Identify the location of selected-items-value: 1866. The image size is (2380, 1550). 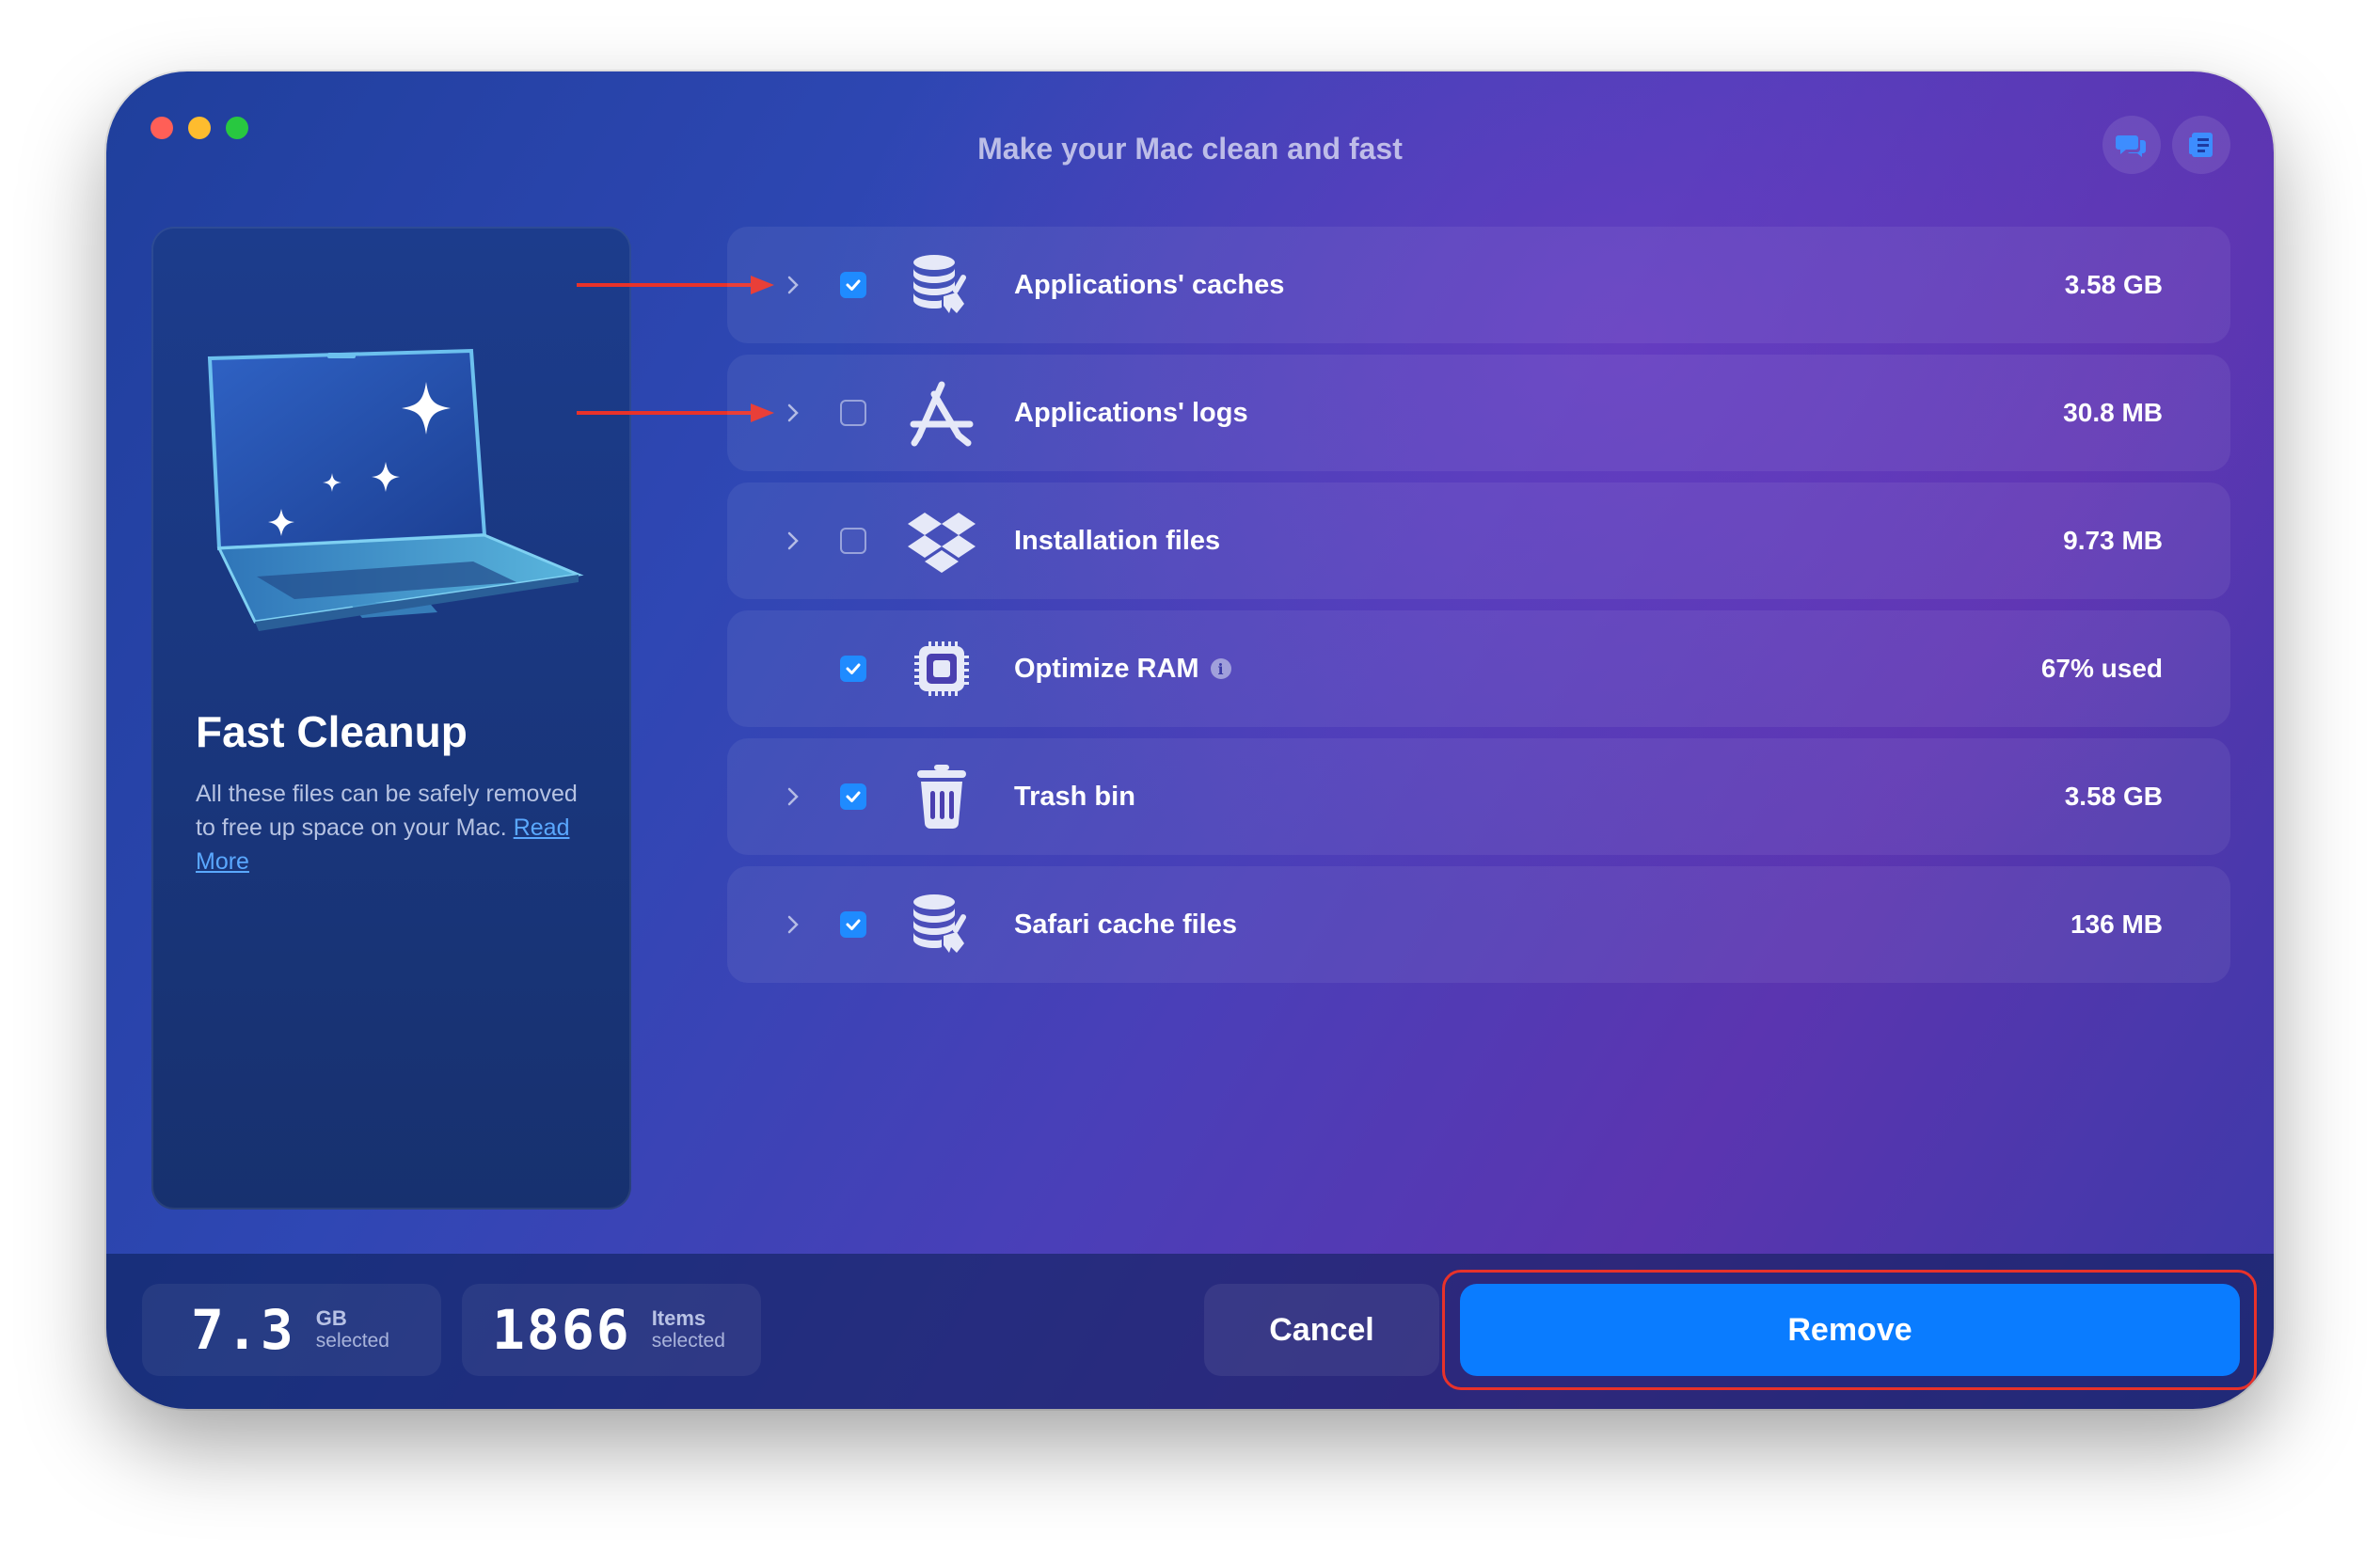
(561, 1330).